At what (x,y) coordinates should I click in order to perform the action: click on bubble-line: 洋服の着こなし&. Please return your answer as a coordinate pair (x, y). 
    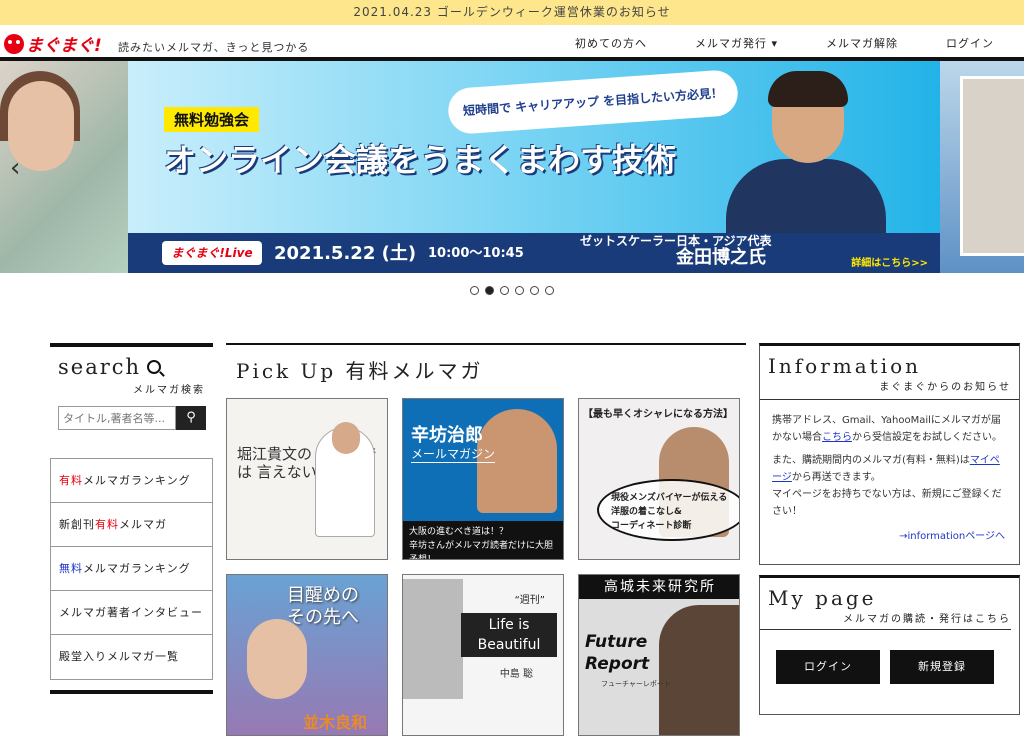
    Looking at the image, I should click on (646, 512).